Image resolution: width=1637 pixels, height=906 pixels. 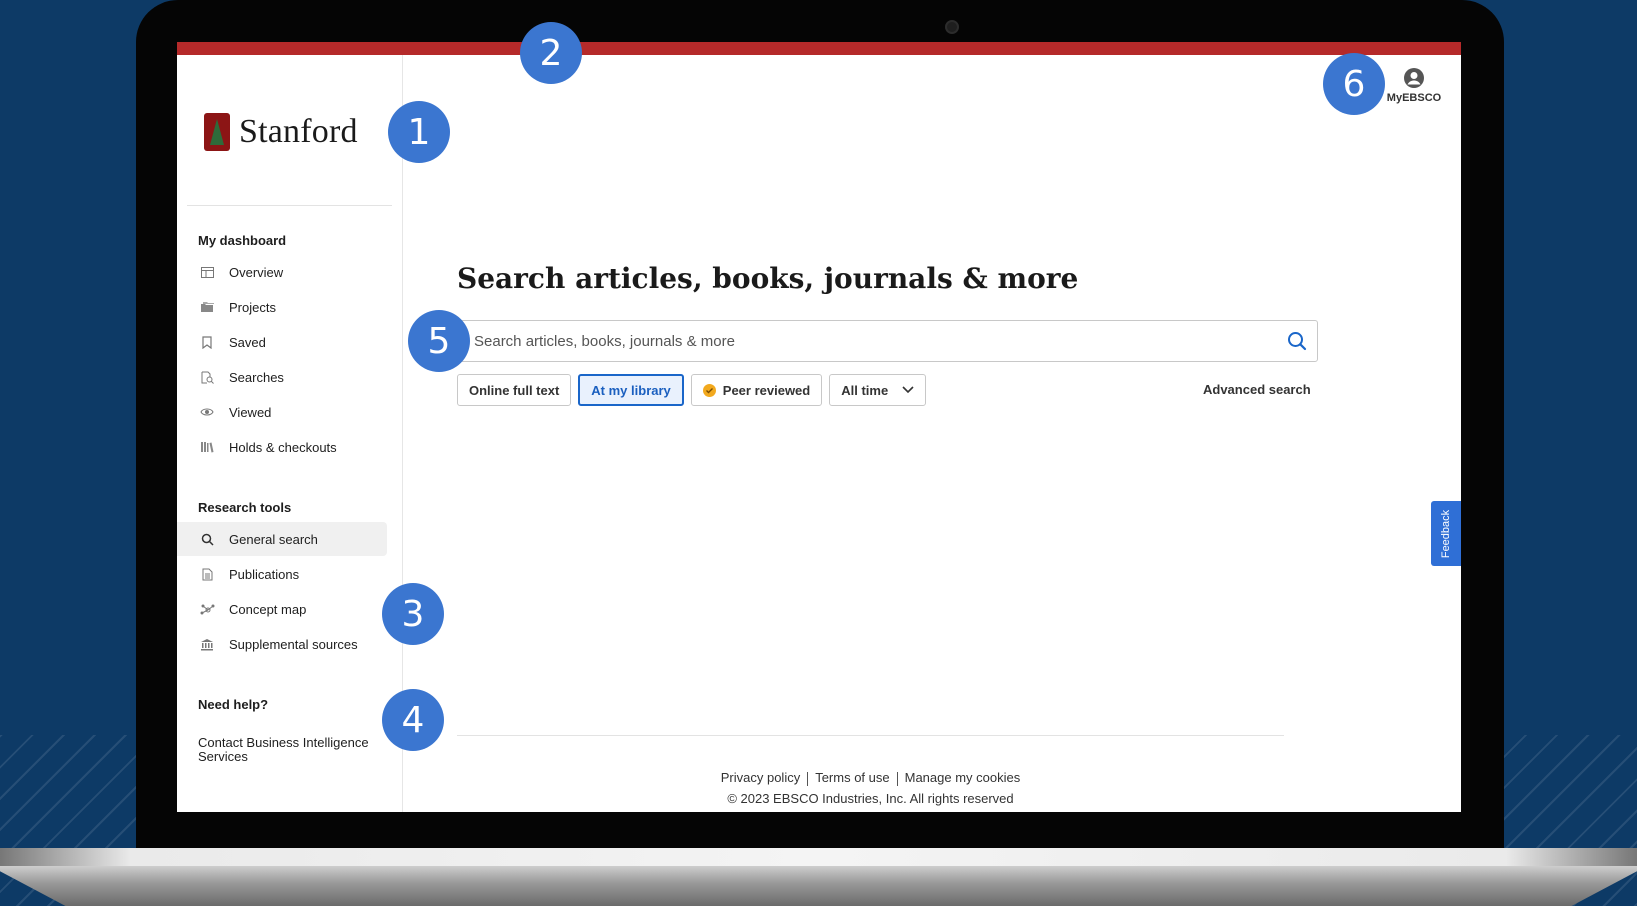 What do you see at coordinates (551, 53) in the screenshot?
I see `callout-badge-2: 2` at bounding box center [551, 53].